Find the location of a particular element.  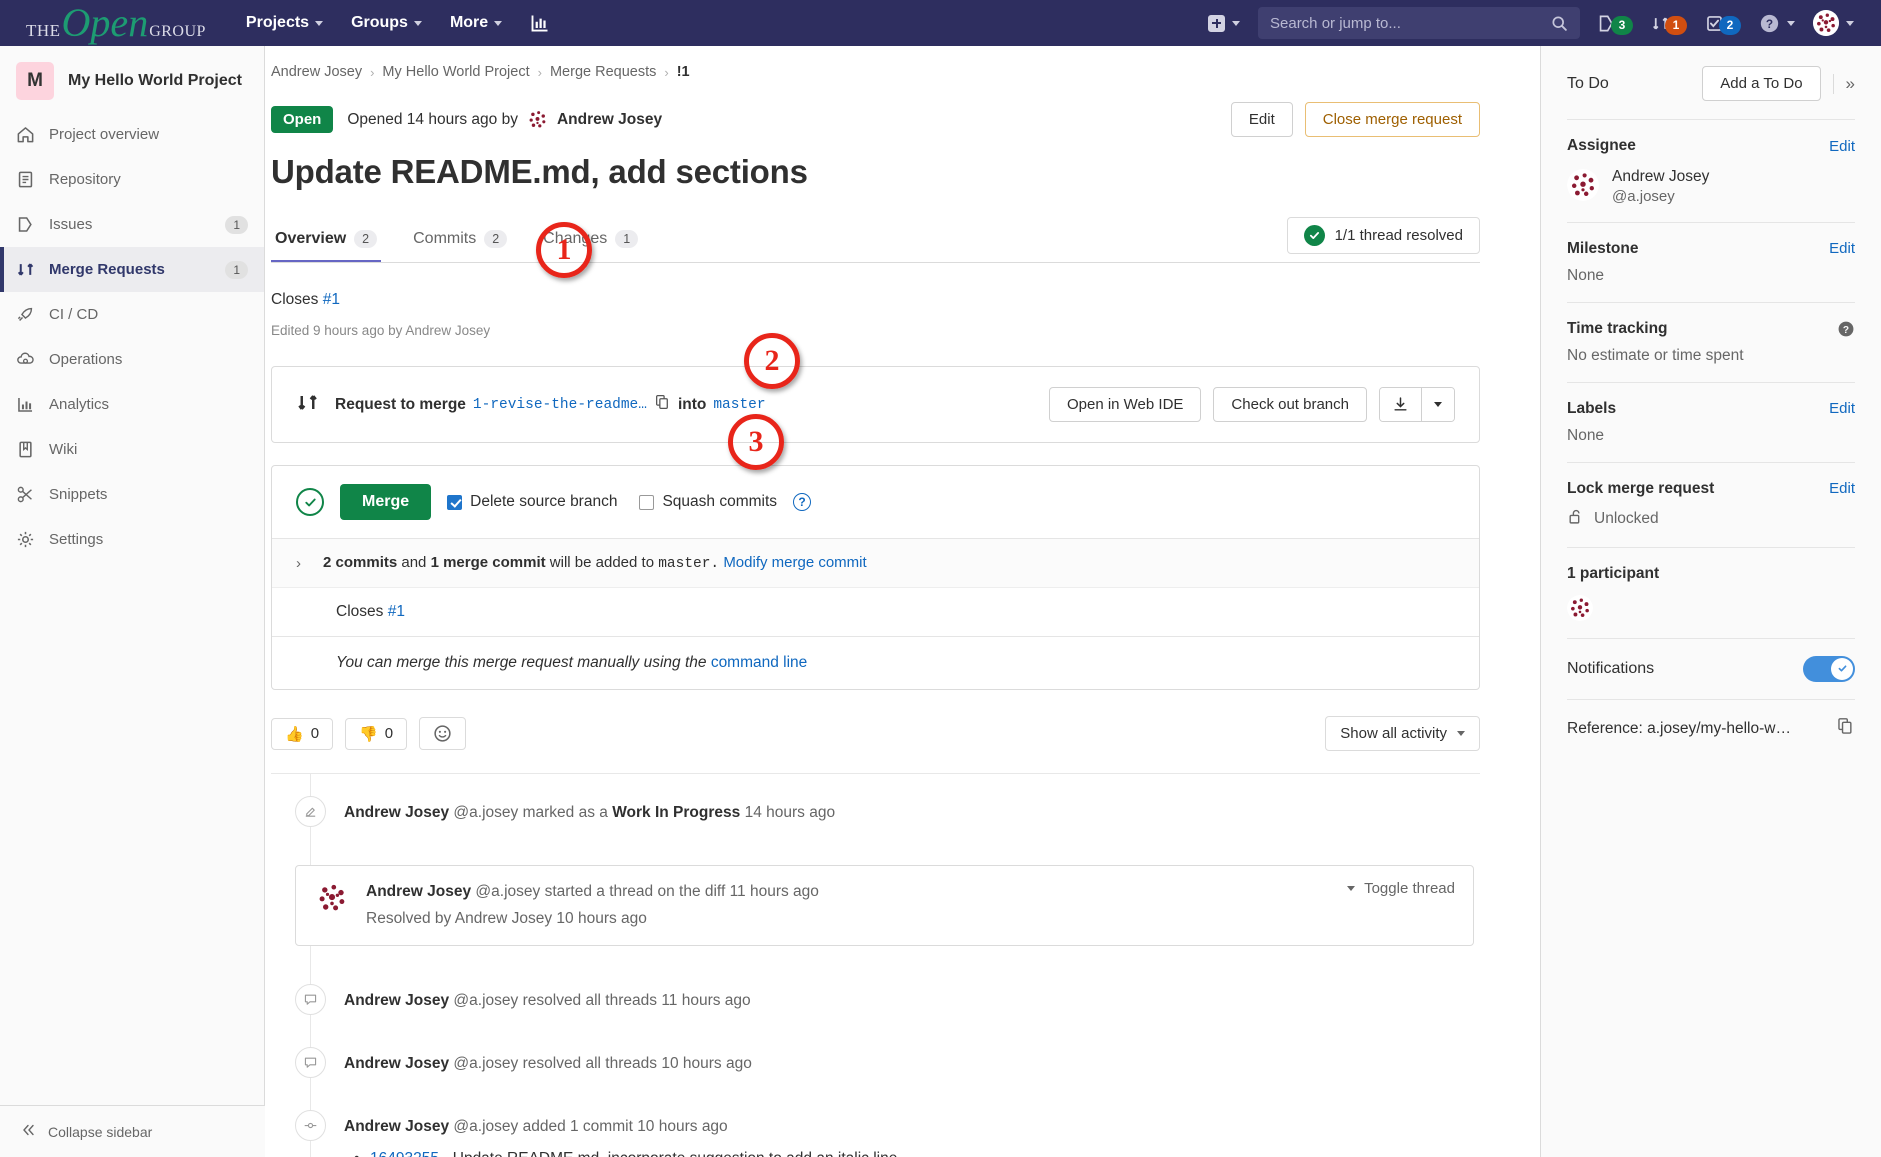

threads-resolved-badge: 1/1 thread resolved is located at coordinates (1383, 235).